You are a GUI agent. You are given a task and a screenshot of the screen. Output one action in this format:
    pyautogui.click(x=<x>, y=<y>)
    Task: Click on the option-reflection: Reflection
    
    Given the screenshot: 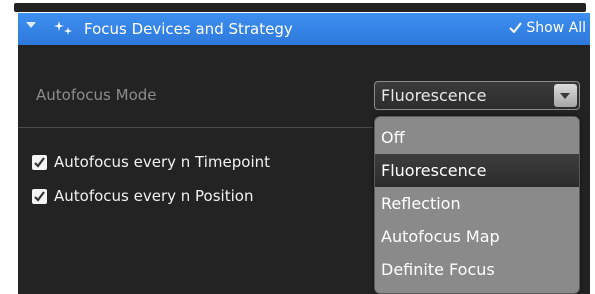 What is the action you would take?
    pyautogui.click(x=477, y=203)
    